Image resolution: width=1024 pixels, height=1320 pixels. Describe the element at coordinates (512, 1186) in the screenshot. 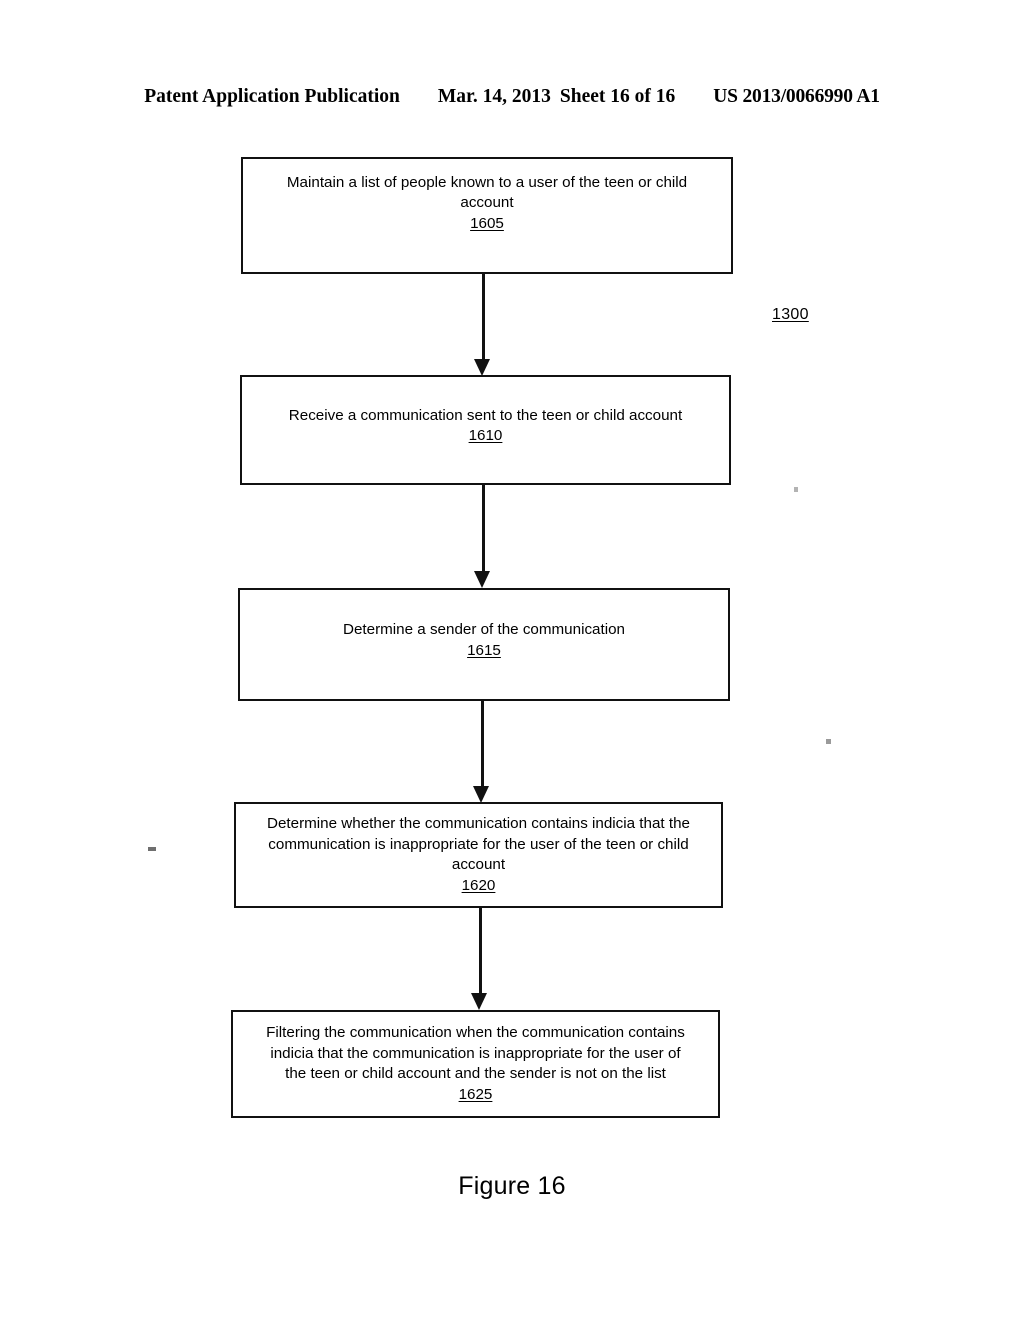

I see `figure-caption: Figure 16` at that location.